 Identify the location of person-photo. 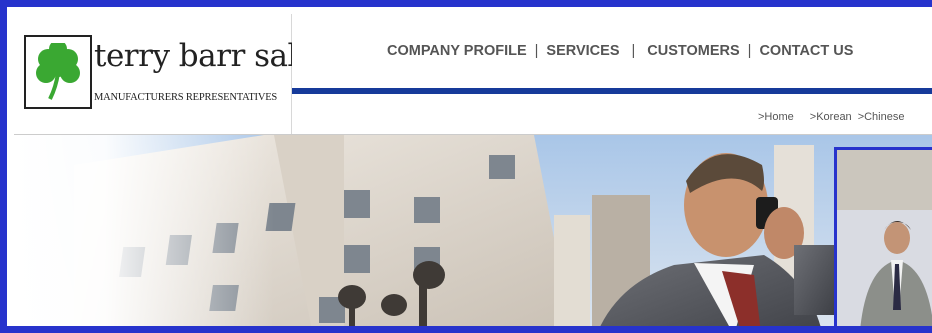
(884, 238).